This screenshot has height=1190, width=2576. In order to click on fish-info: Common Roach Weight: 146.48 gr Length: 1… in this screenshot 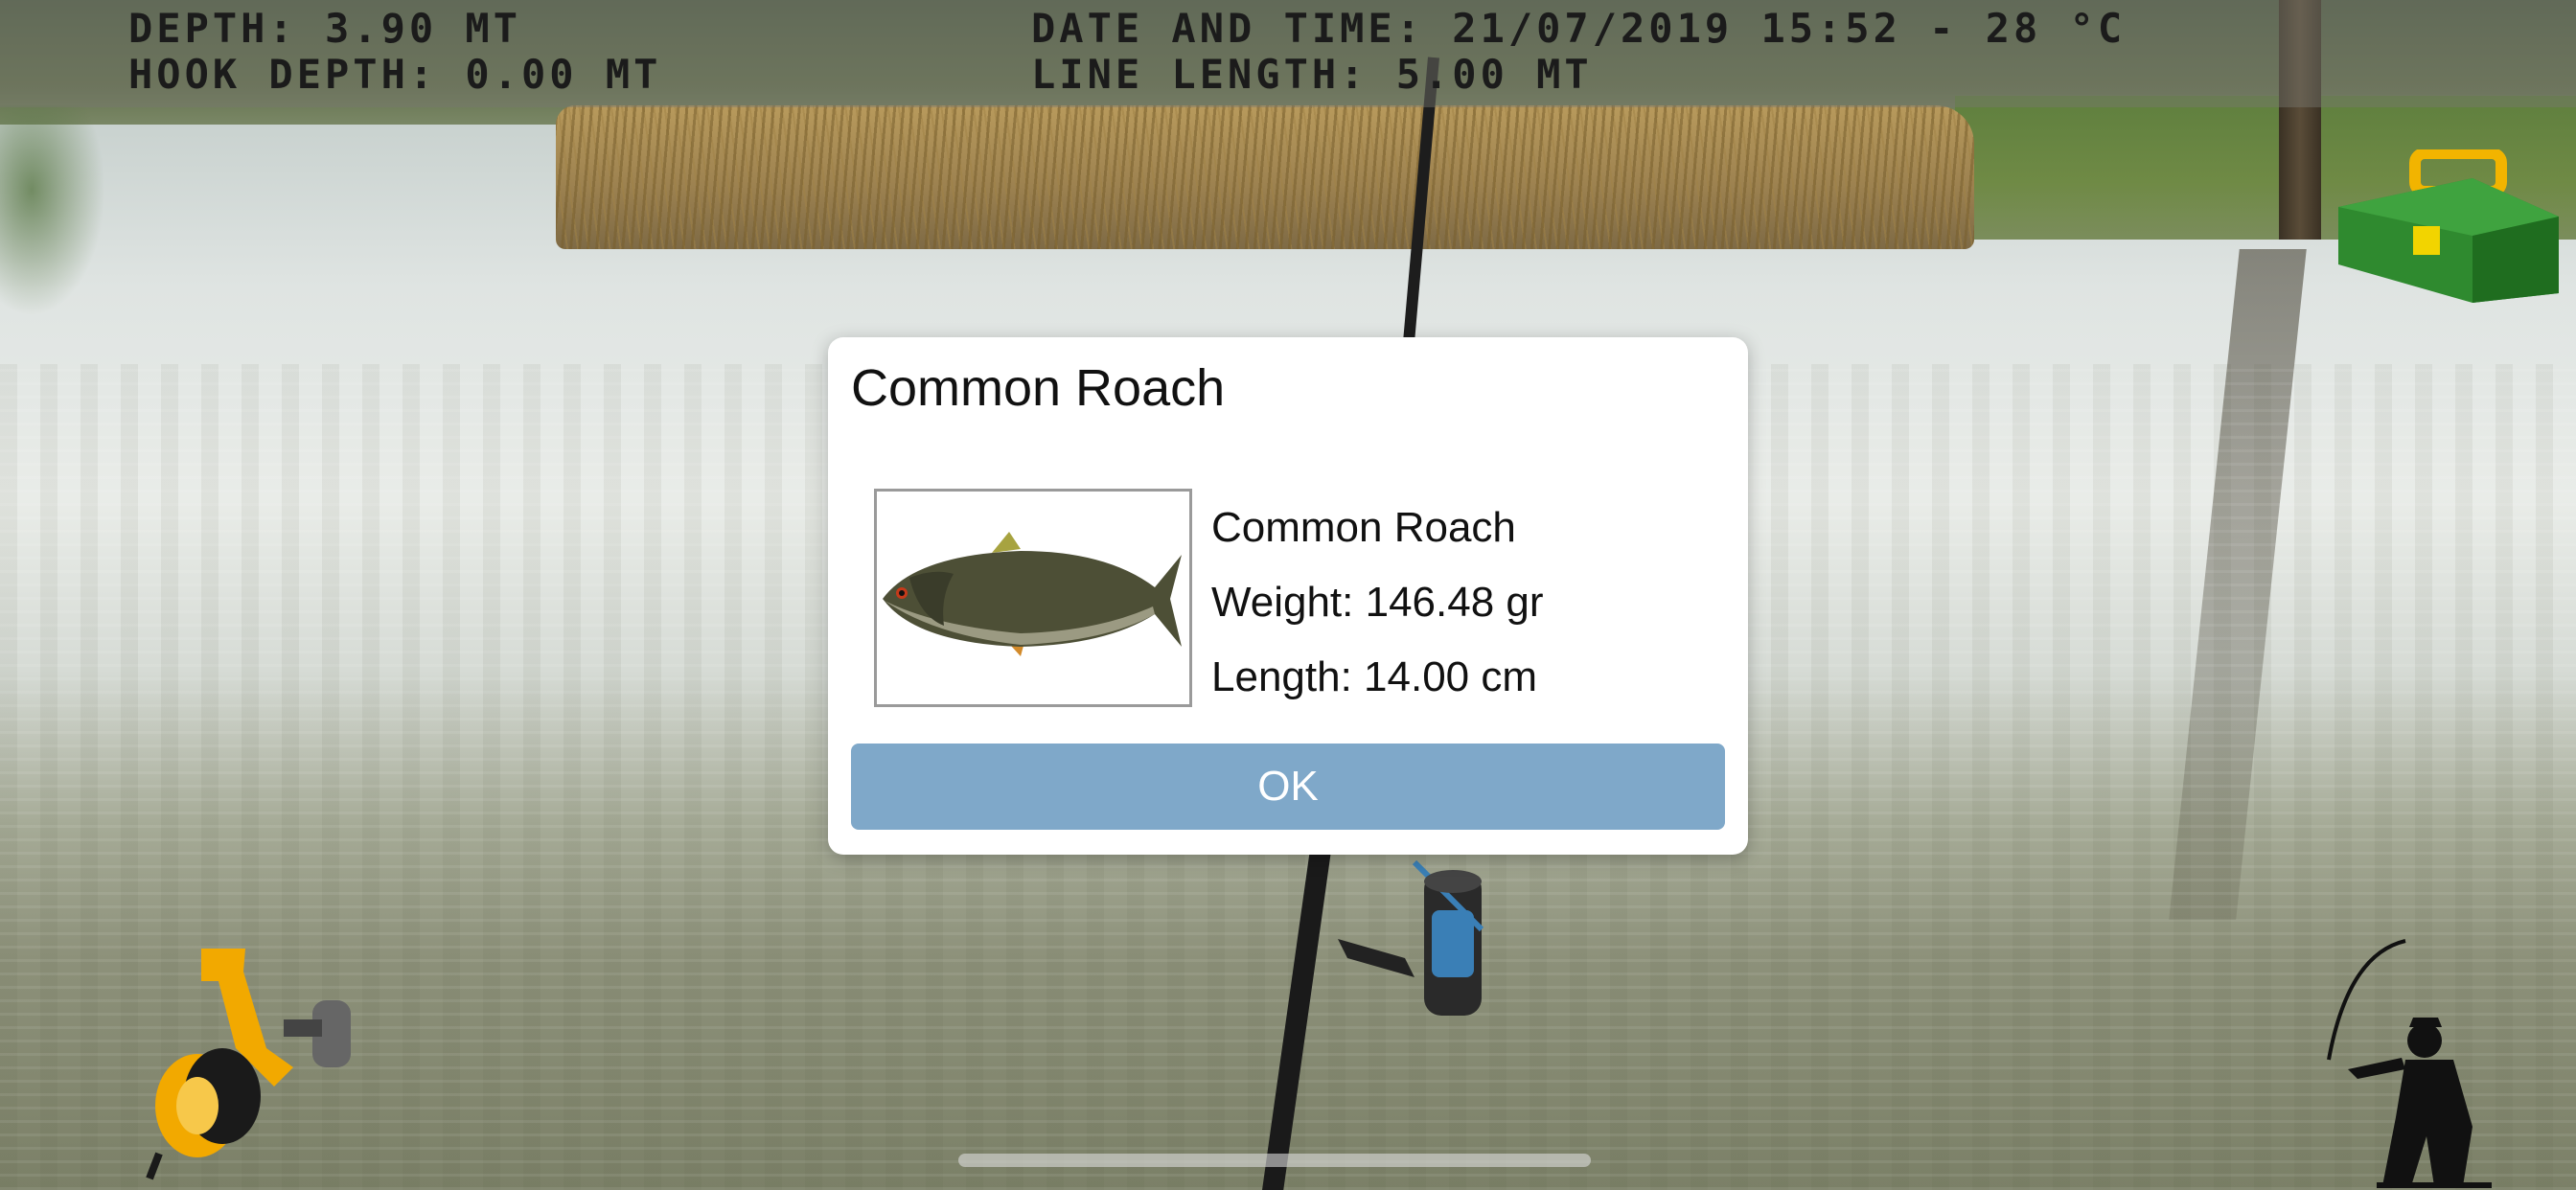, I will do `click(1377, 603)`.